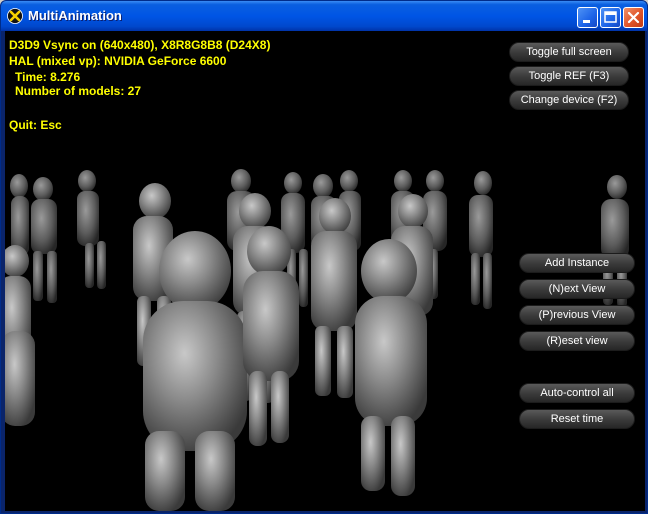  Describe the element at coordinates (577, 341) in the screenshot. I see `reset-view-button: (R)eset view` at that location.